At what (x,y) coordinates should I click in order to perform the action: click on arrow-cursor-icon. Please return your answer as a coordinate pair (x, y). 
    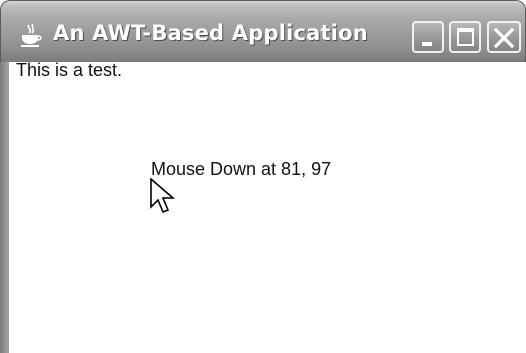
    Looking at the image, I should click on (163, 196).